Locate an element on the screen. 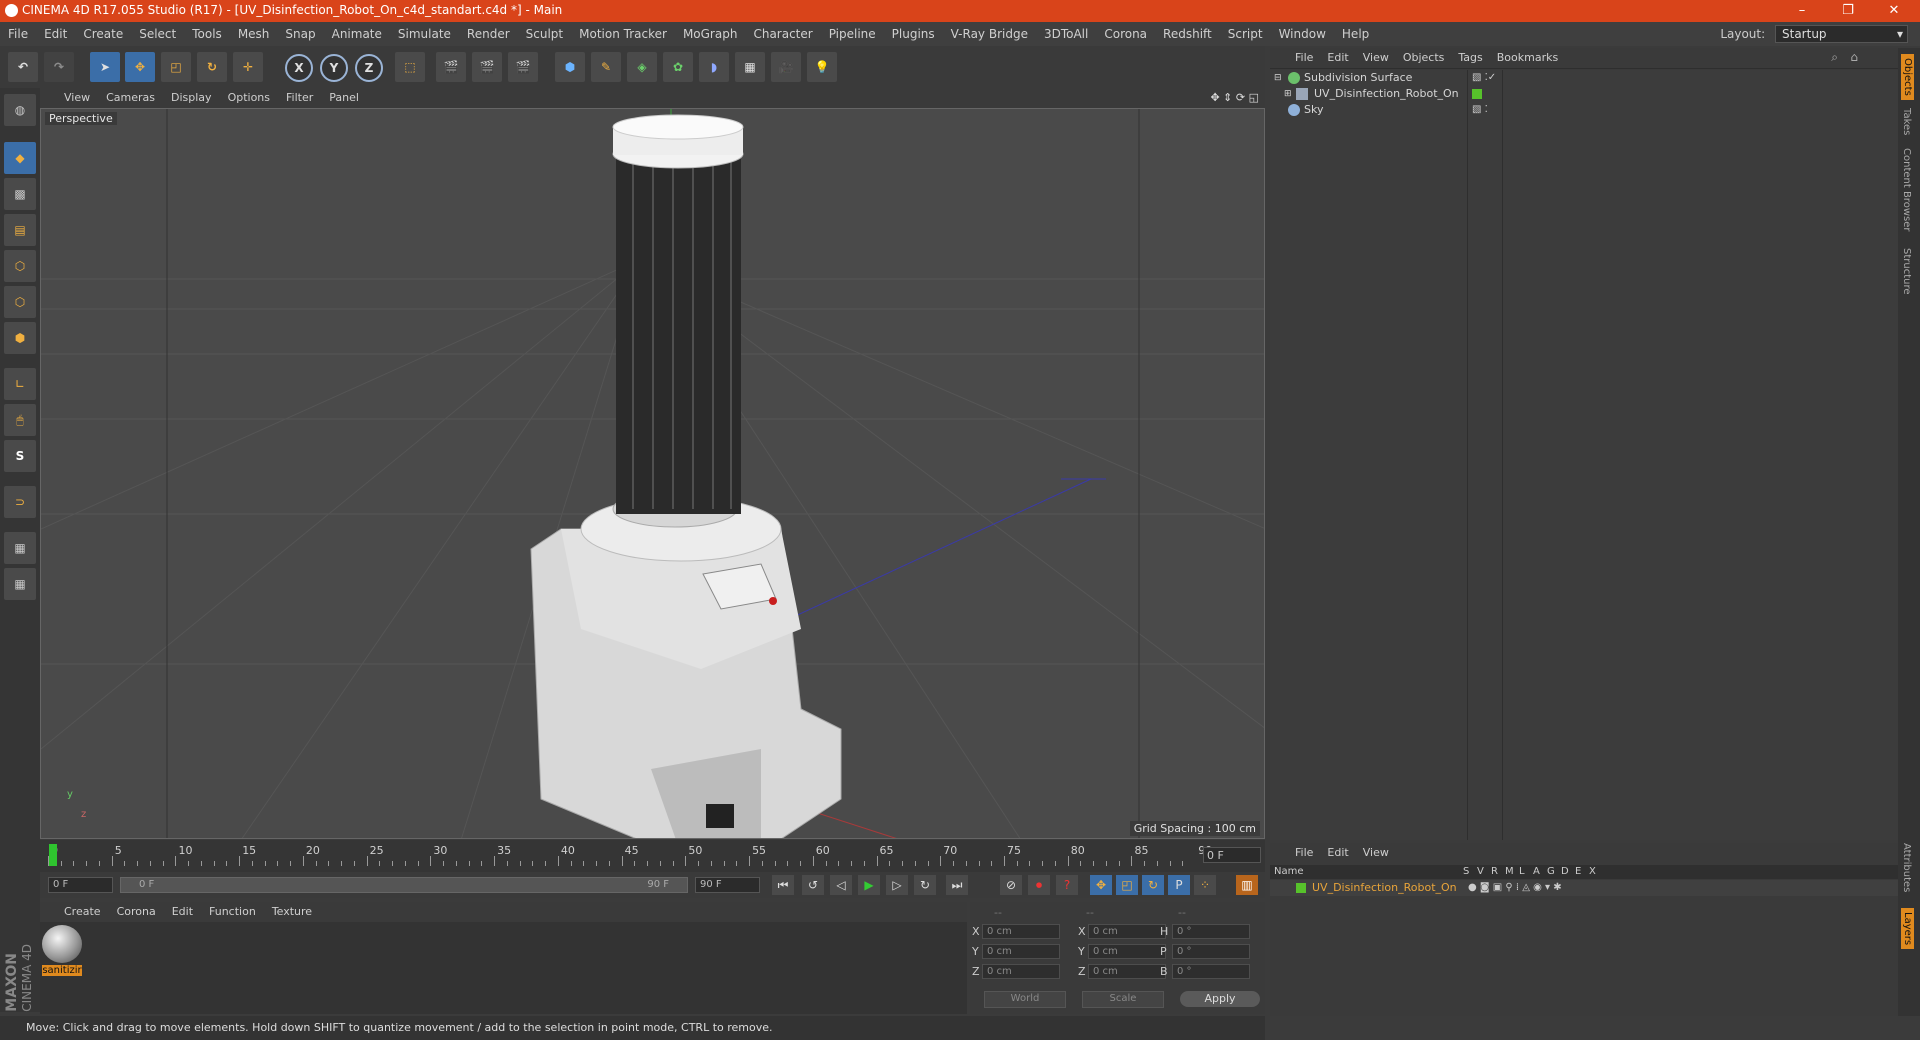 Image resolution: width=1920 pixels, height=1040 pixels. x-axis-button: X is located at coordinates (299, 68).